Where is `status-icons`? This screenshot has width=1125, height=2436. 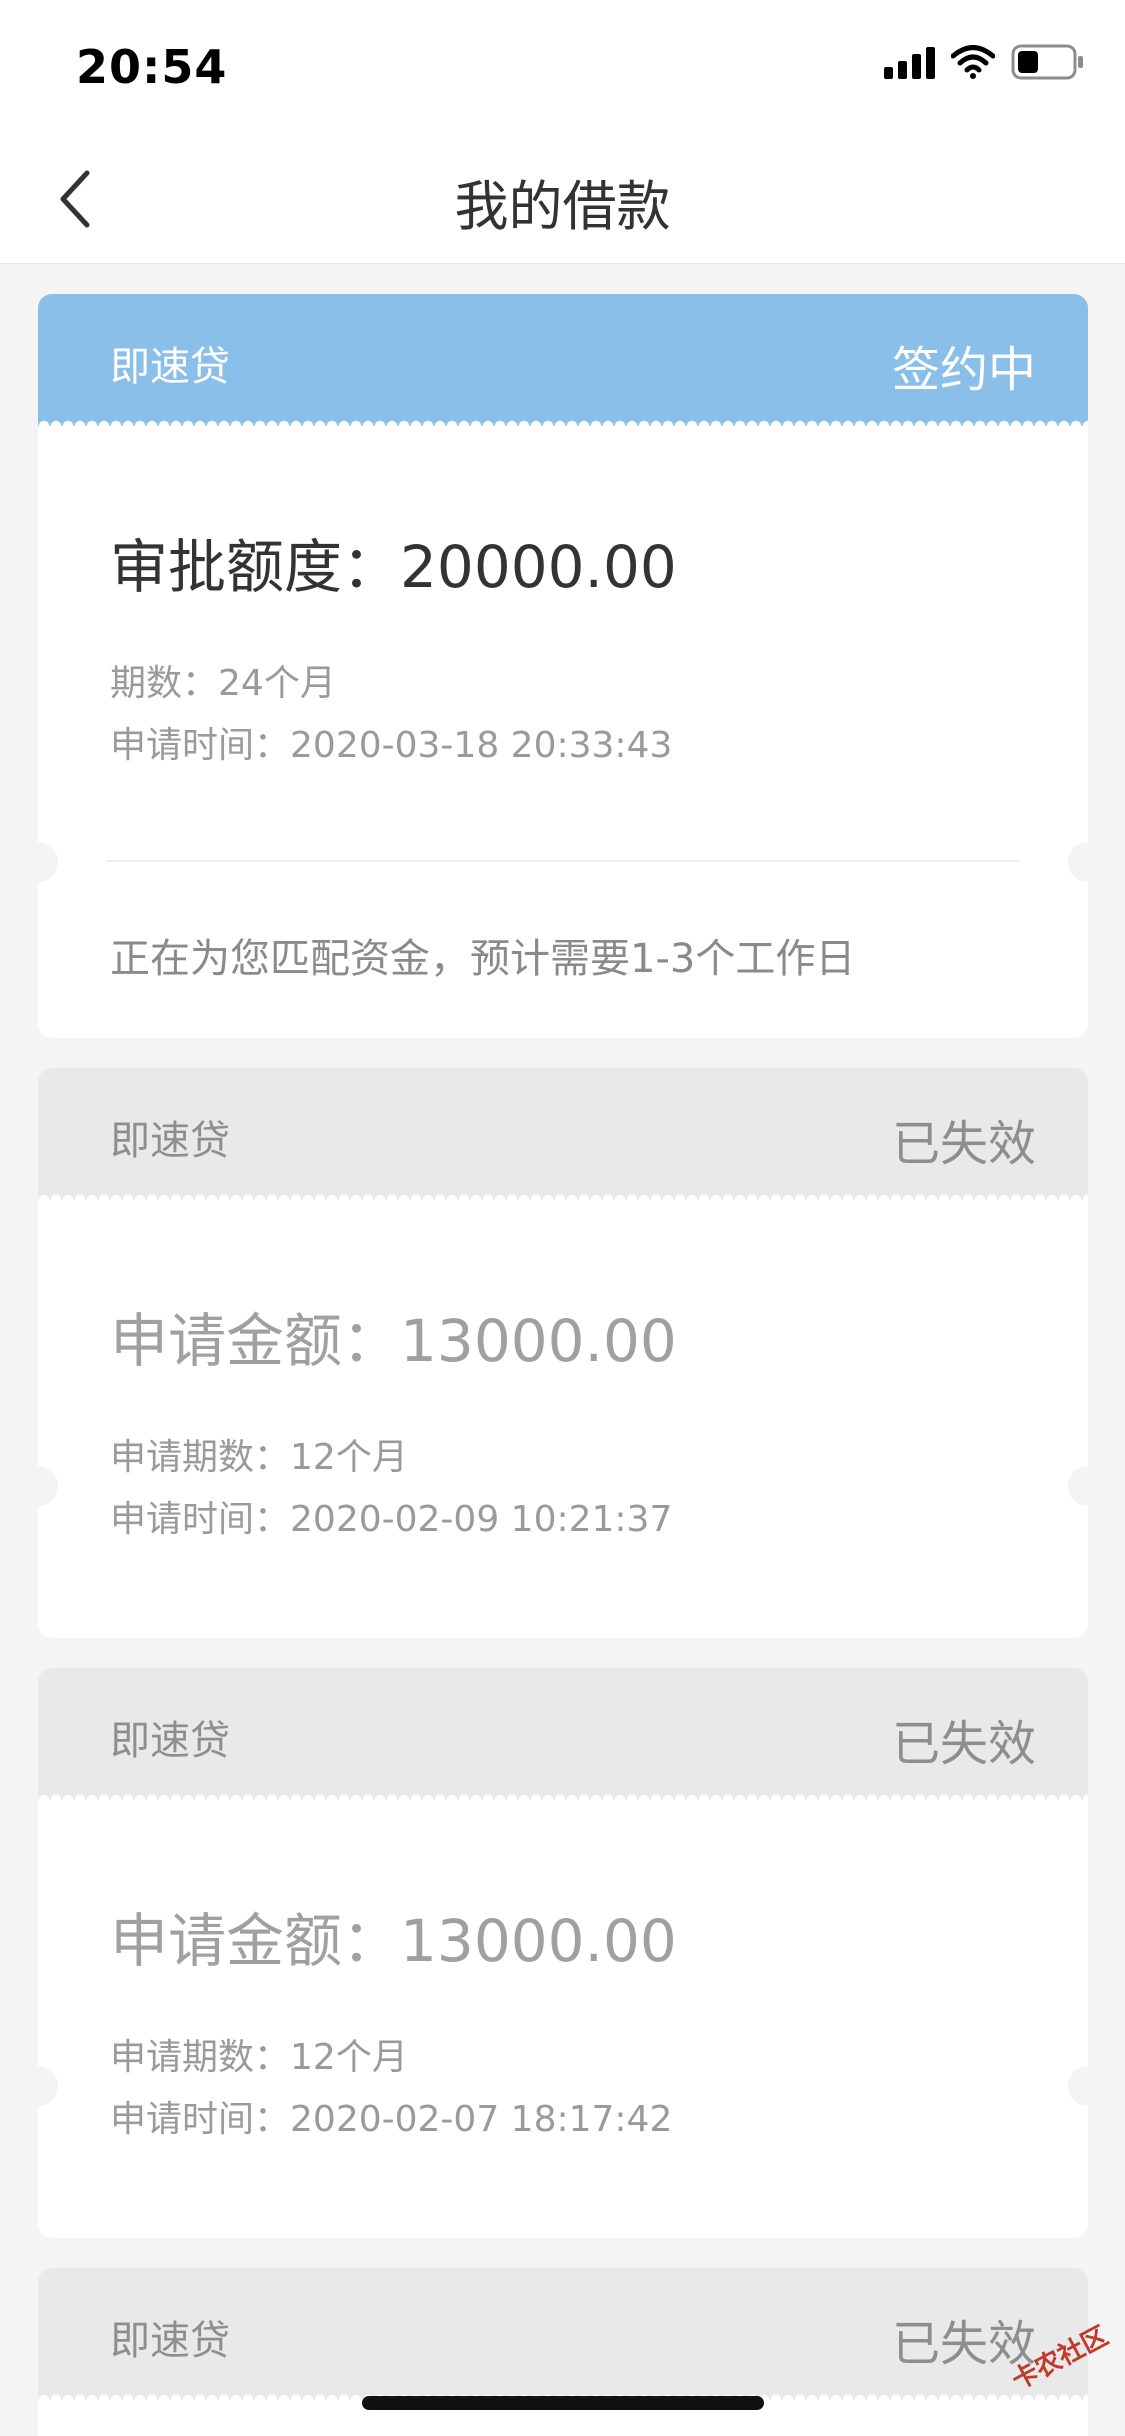 status-icons is located at coordinates (984, 62).